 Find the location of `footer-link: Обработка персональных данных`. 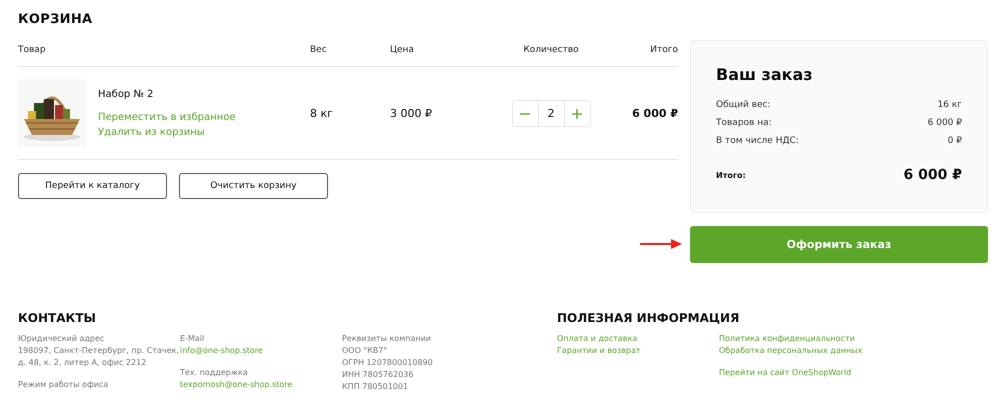

footer-link: Обработка персональных данных is located at coordinates (800, 351).